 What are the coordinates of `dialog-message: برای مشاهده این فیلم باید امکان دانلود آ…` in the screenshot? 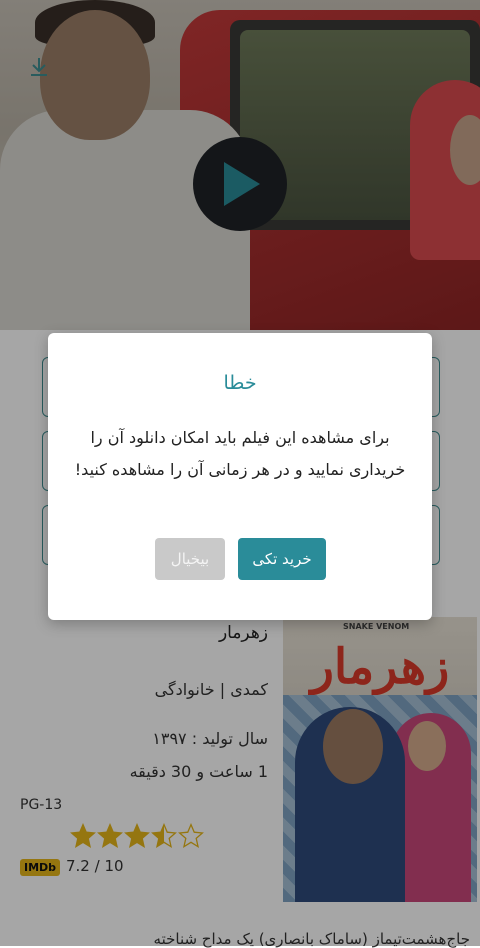 It's located at (240, 453).